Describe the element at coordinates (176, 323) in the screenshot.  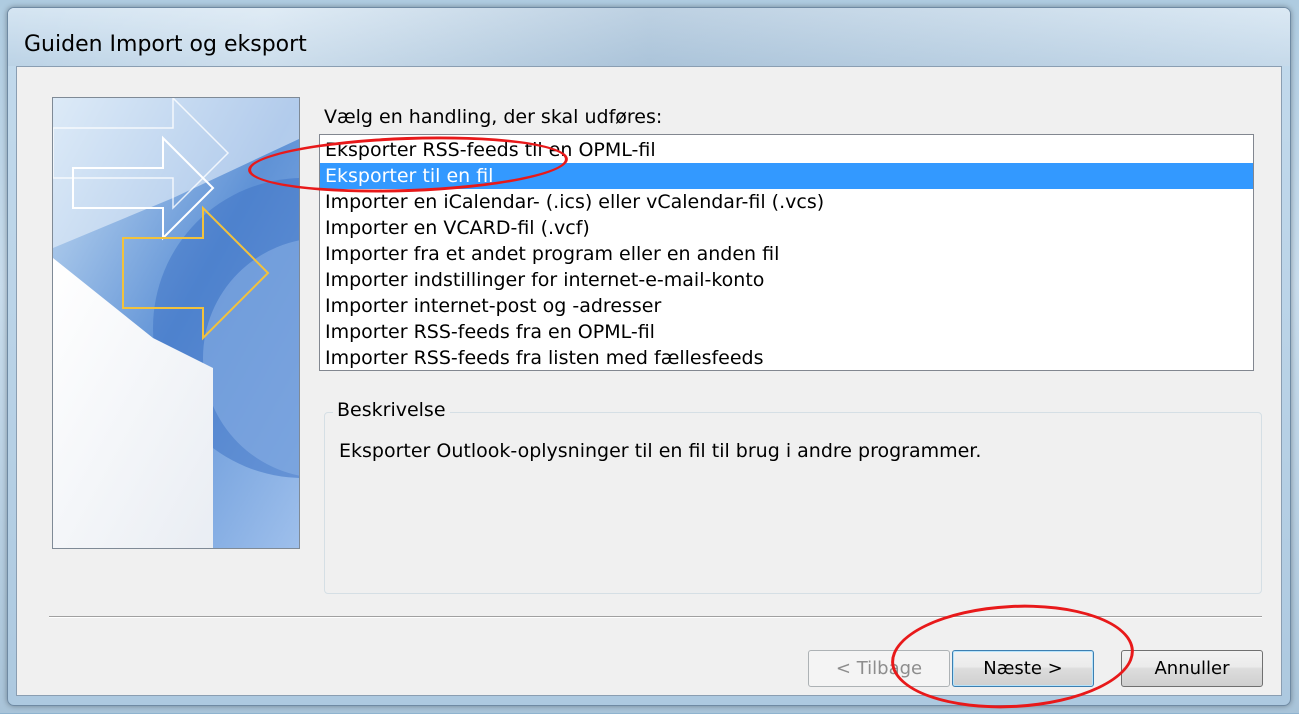
I see `import-export-arrows-art` at that location.